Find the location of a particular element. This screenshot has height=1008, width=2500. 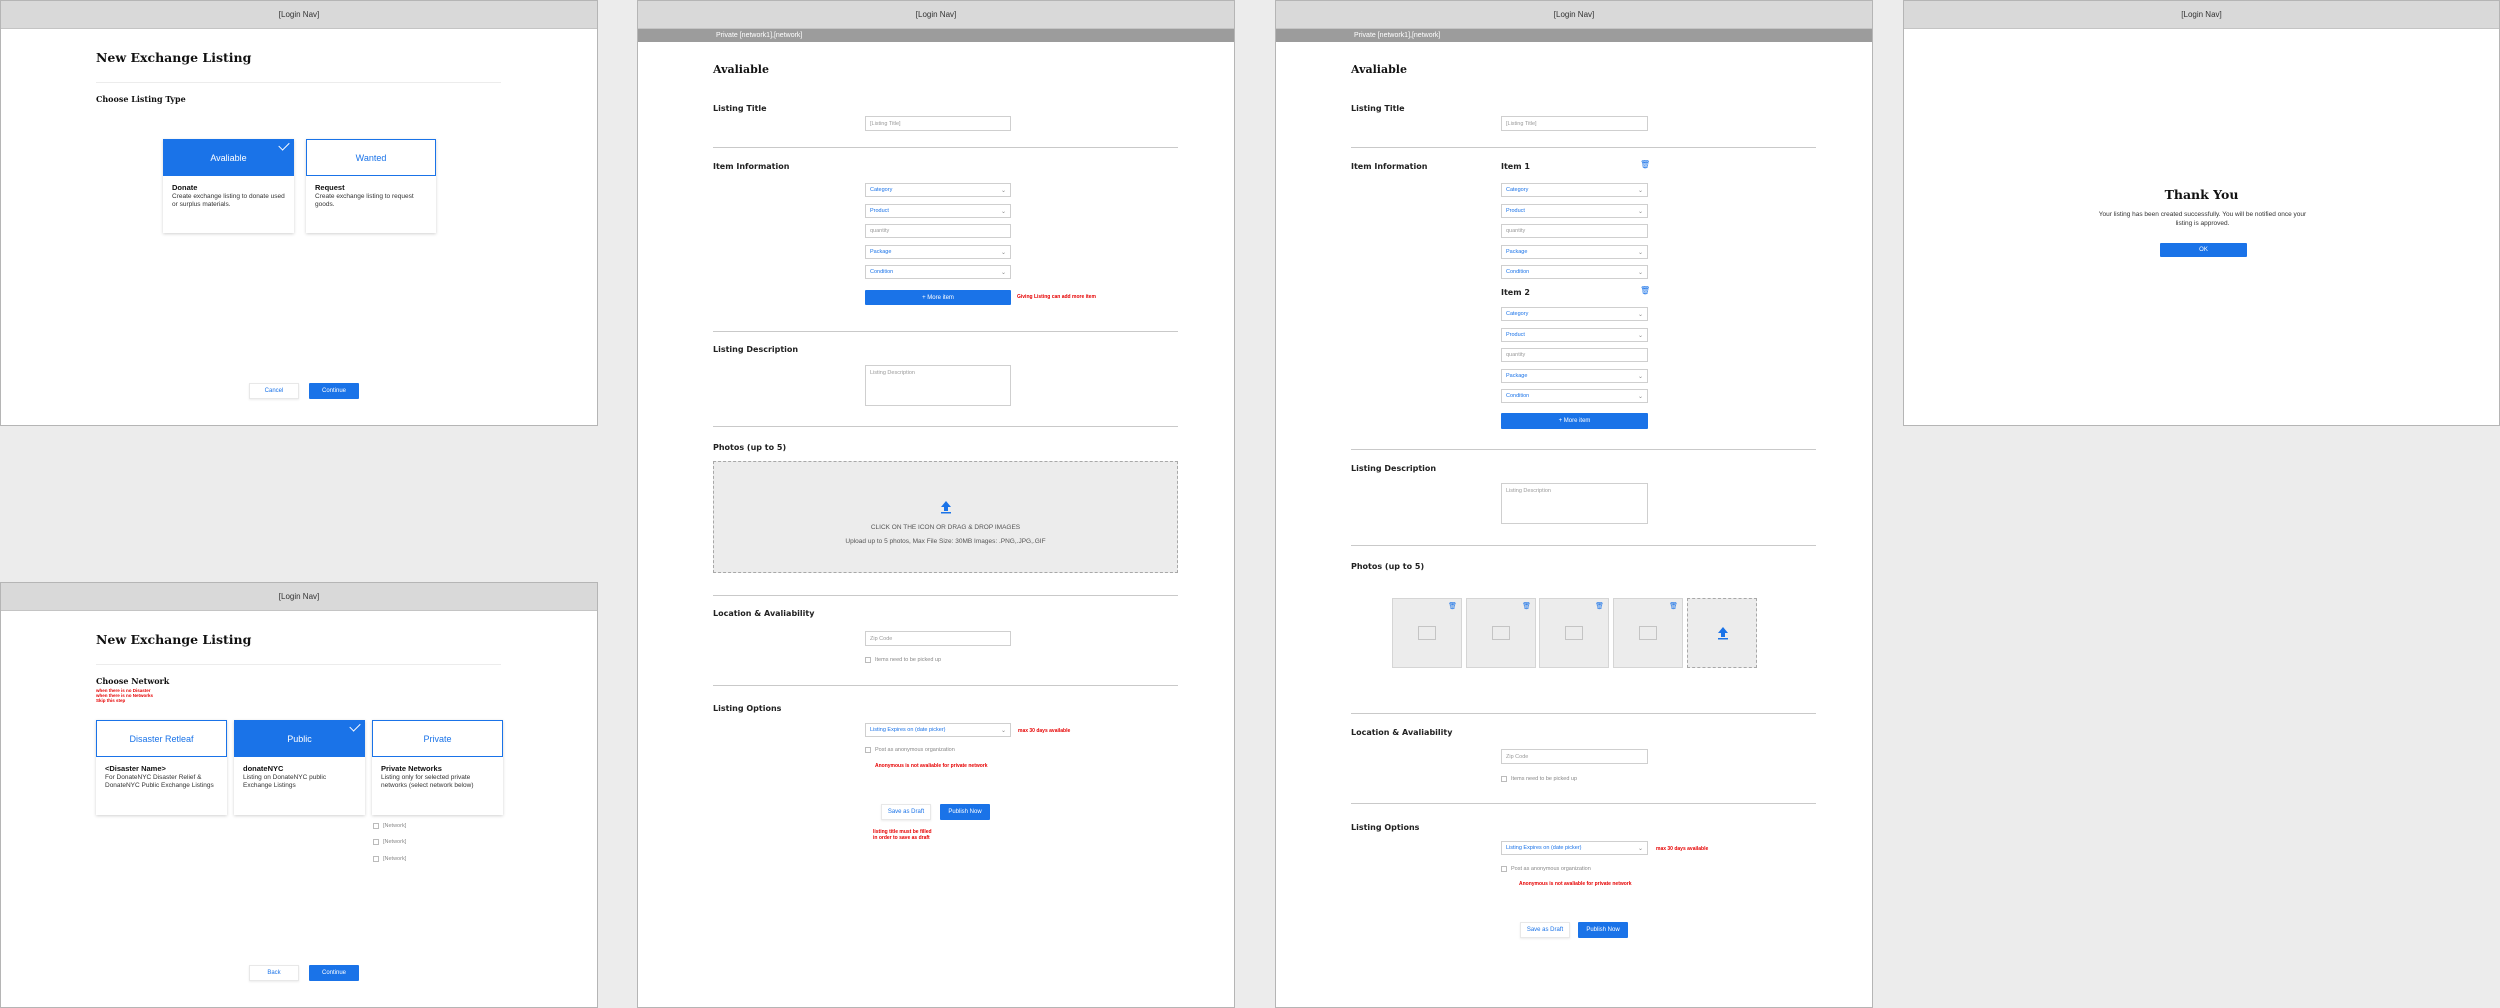

page-title: Avaliable is located at coordinates (741, 69).